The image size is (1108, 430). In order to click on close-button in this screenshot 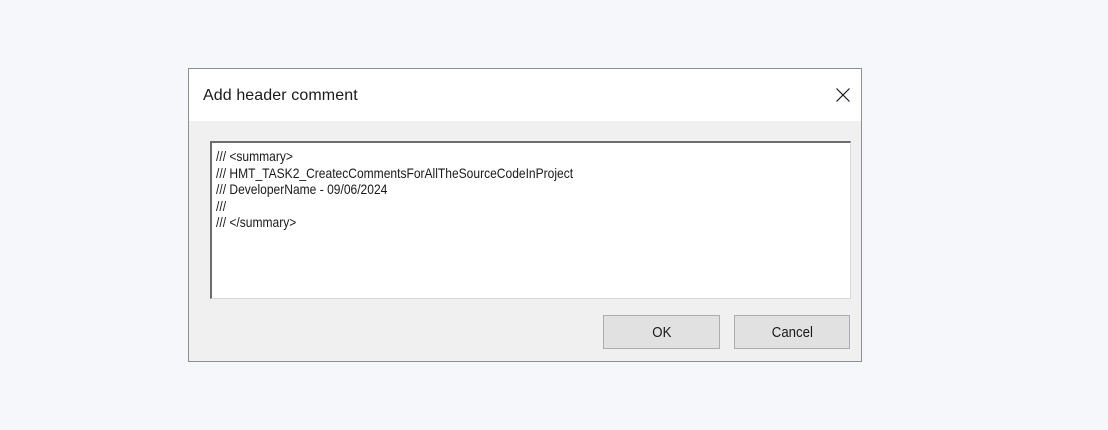, I will do `click(843, 95)`.